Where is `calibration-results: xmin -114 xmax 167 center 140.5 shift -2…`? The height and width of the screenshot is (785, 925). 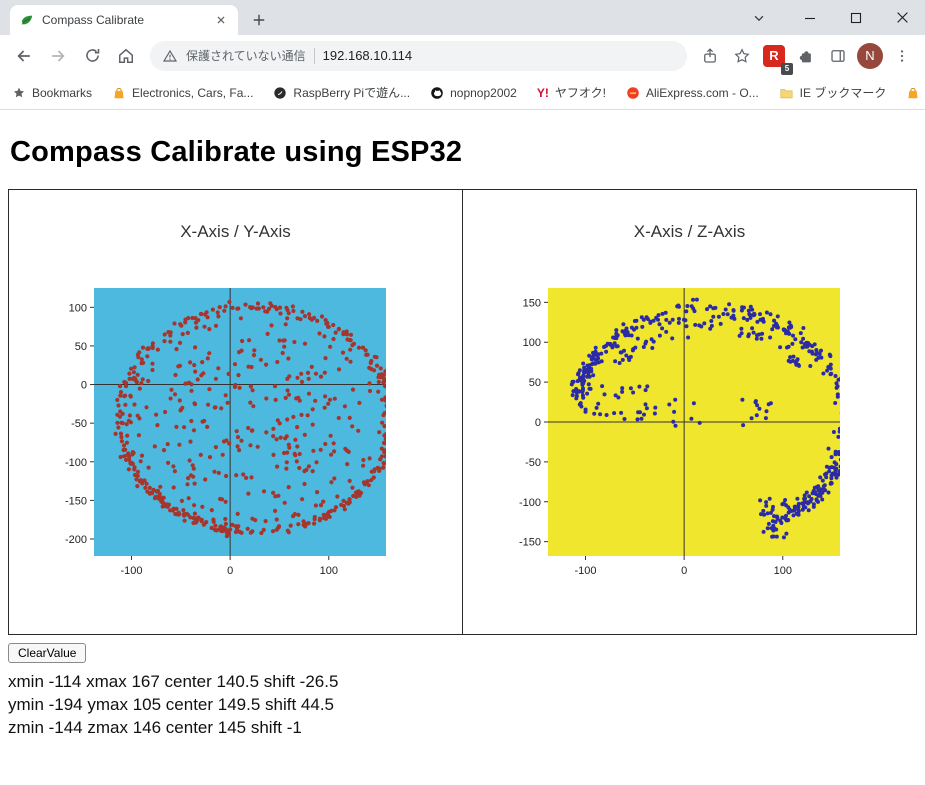 calibration-results: xmin -114 xmax 167 center 140.5 shift -2… is located at coordinates (462, 705).